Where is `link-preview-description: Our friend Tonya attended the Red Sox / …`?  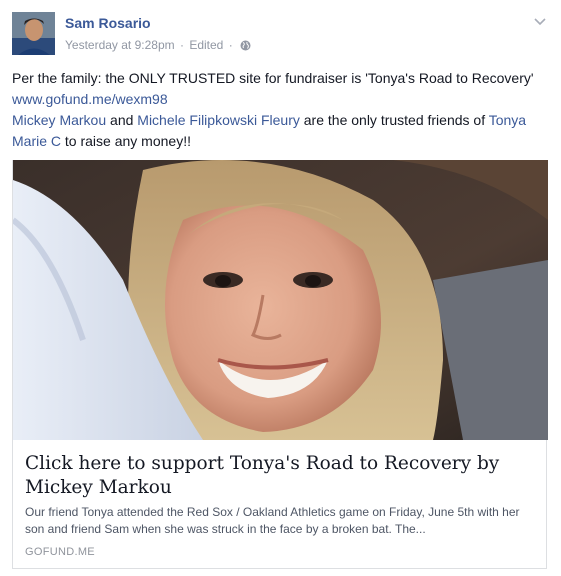
link-preview-description: Our friend Tonya attended the Red Sox / … is located at coordinates (272, 520).